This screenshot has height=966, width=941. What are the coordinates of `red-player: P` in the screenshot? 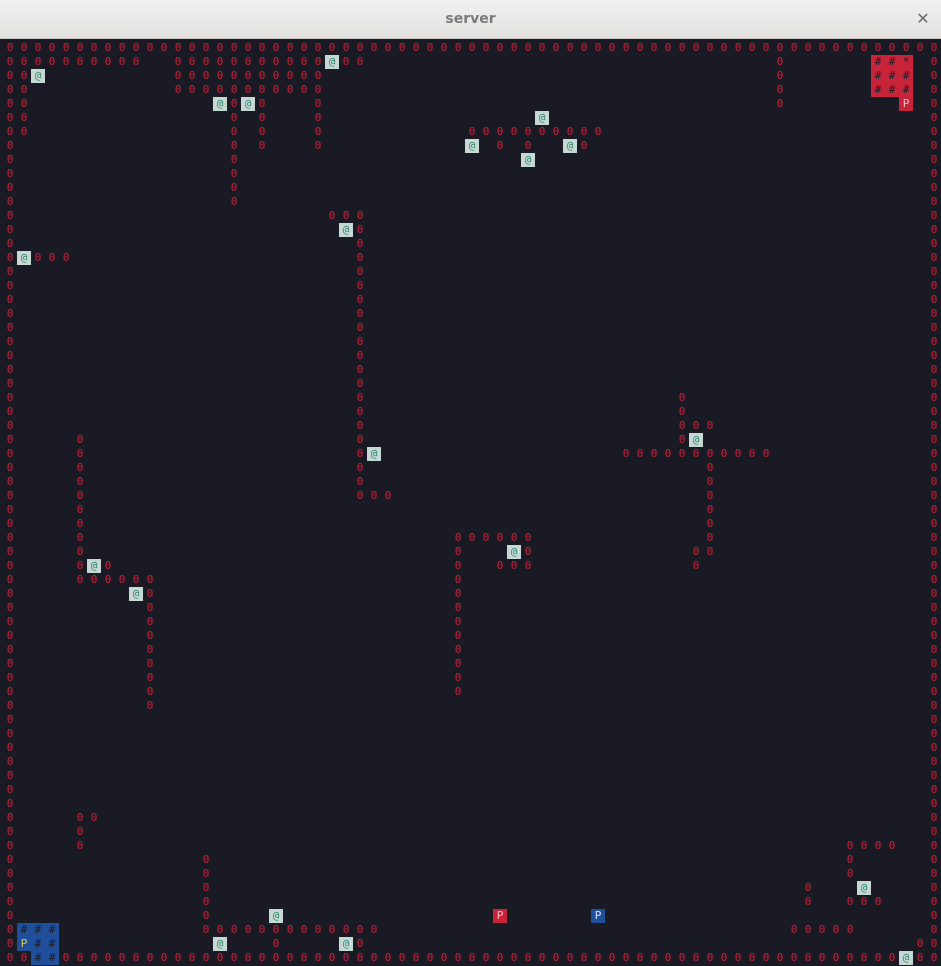 It's located at (906, 104).